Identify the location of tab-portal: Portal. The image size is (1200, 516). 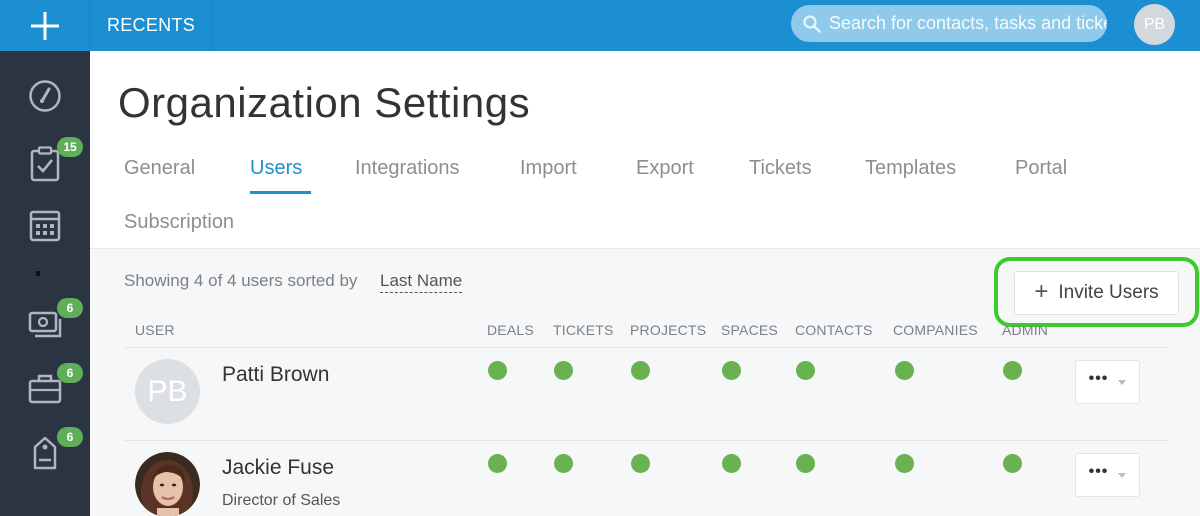
(1041, 168).